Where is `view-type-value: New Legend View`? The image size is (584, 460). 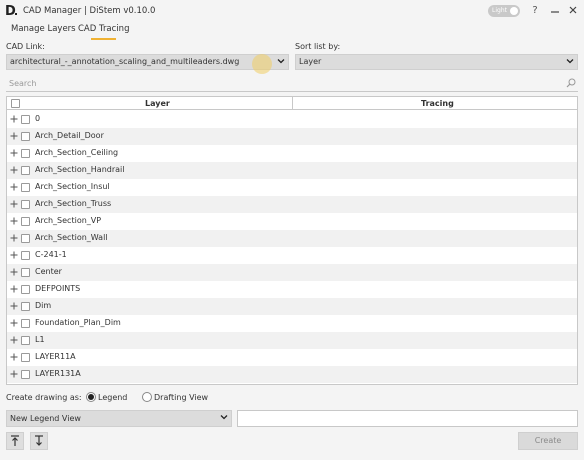
view-type-value: New Legend View is located at coordinates (45, 418).